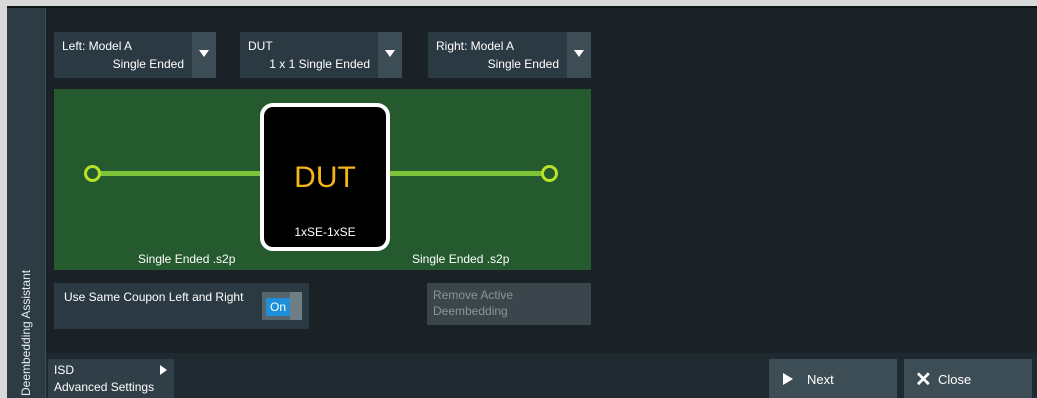 This screenshot has width=1037, height=398. Describe the element at coordinates (26, 332) in the screenshot. I see `side-tab-label: Deembedding Assistant` at that location.